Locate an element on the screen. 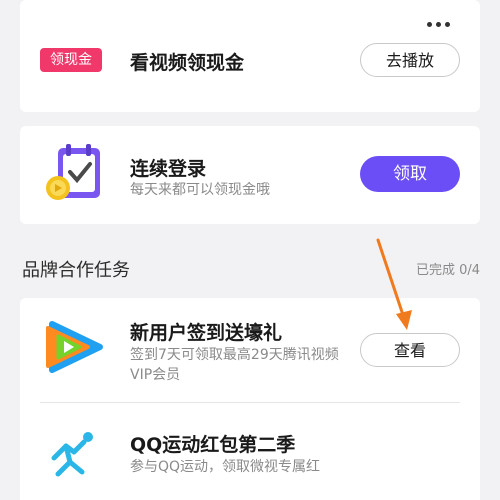 This screenshot has width=500, height=500. section-title: 品牌合作任务 is located at coordinates (76, 270).